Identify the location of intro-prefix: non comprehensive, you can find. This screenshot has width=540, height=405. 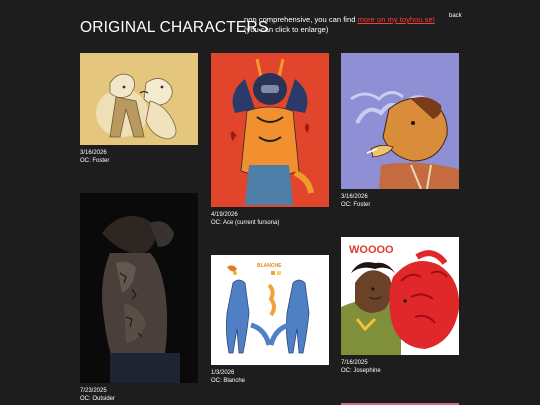
(301, 19).